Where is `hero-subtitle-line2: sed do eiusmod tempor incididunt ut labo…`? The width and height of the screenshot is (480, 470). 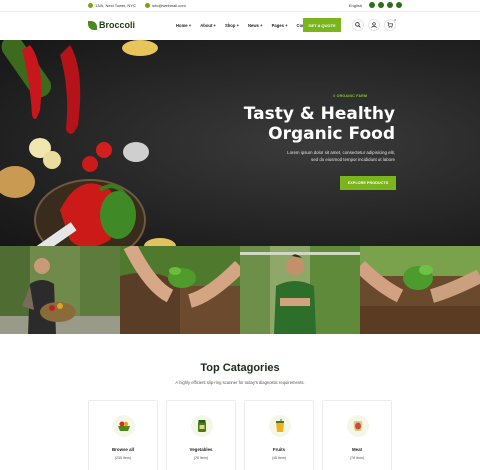 hero-subtitle-line2: sed do eiusmod tempor incididunt ut labo… is located at coordinates (353, 159).